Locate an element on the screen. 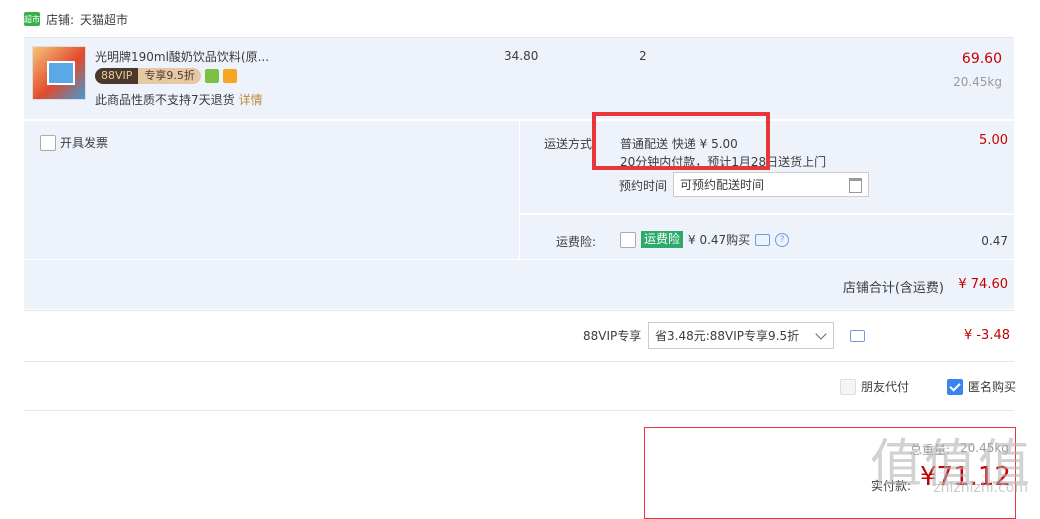 The width and height of the screenshot is (1040, 519). store-label: 店铺: is located at coordinates (60, 19).